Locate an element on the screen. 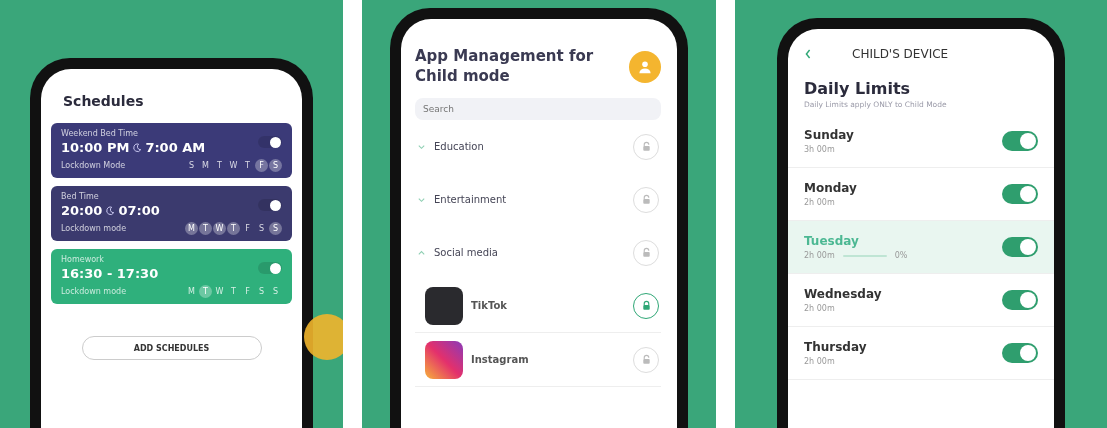 Image resolution: width=1107 pixels, height=428 pixels. app-name: Instagram is located at coordinates (500, 359).